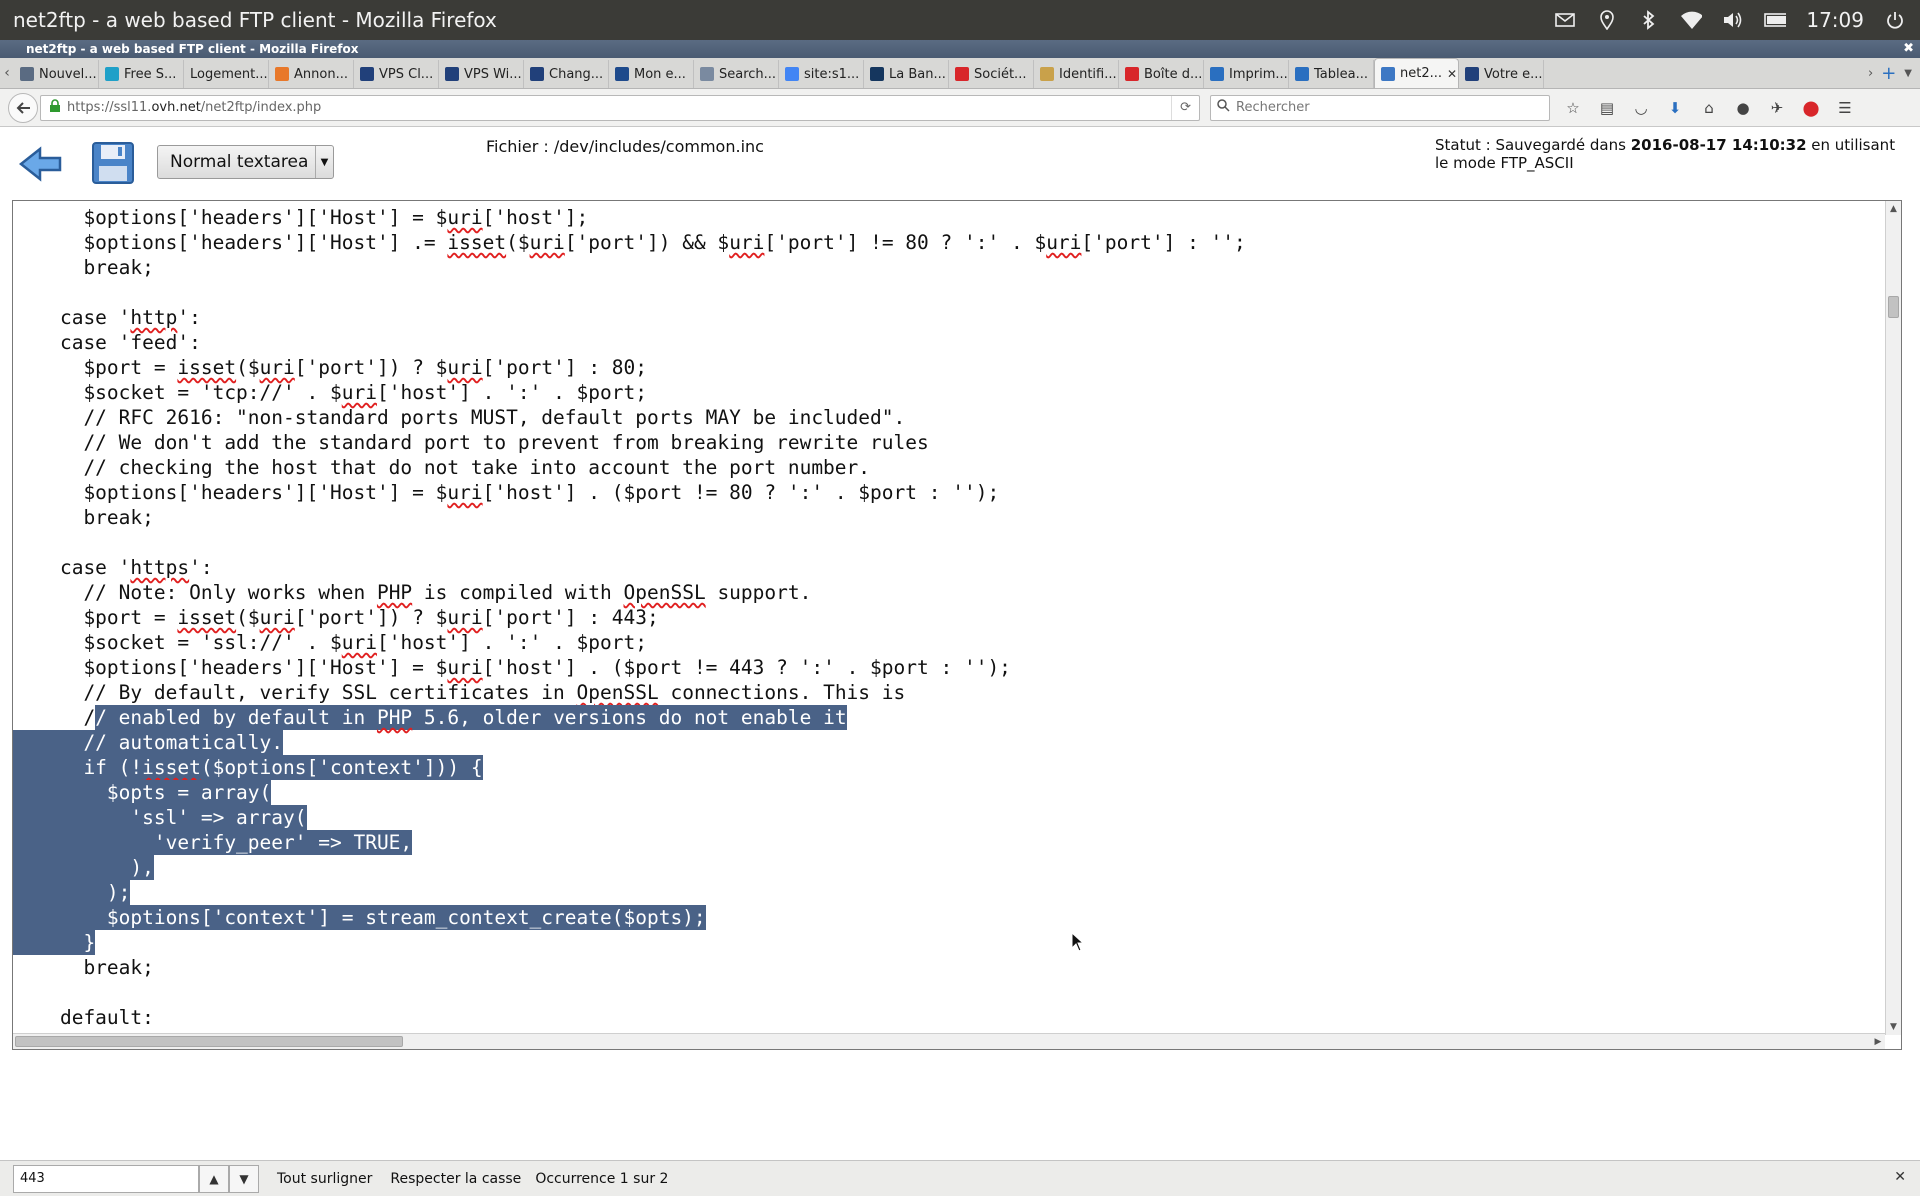 The height and width of the screenshot is (1200, 1920). I want to click on find-next-button: ▼, so click(244, 1178).